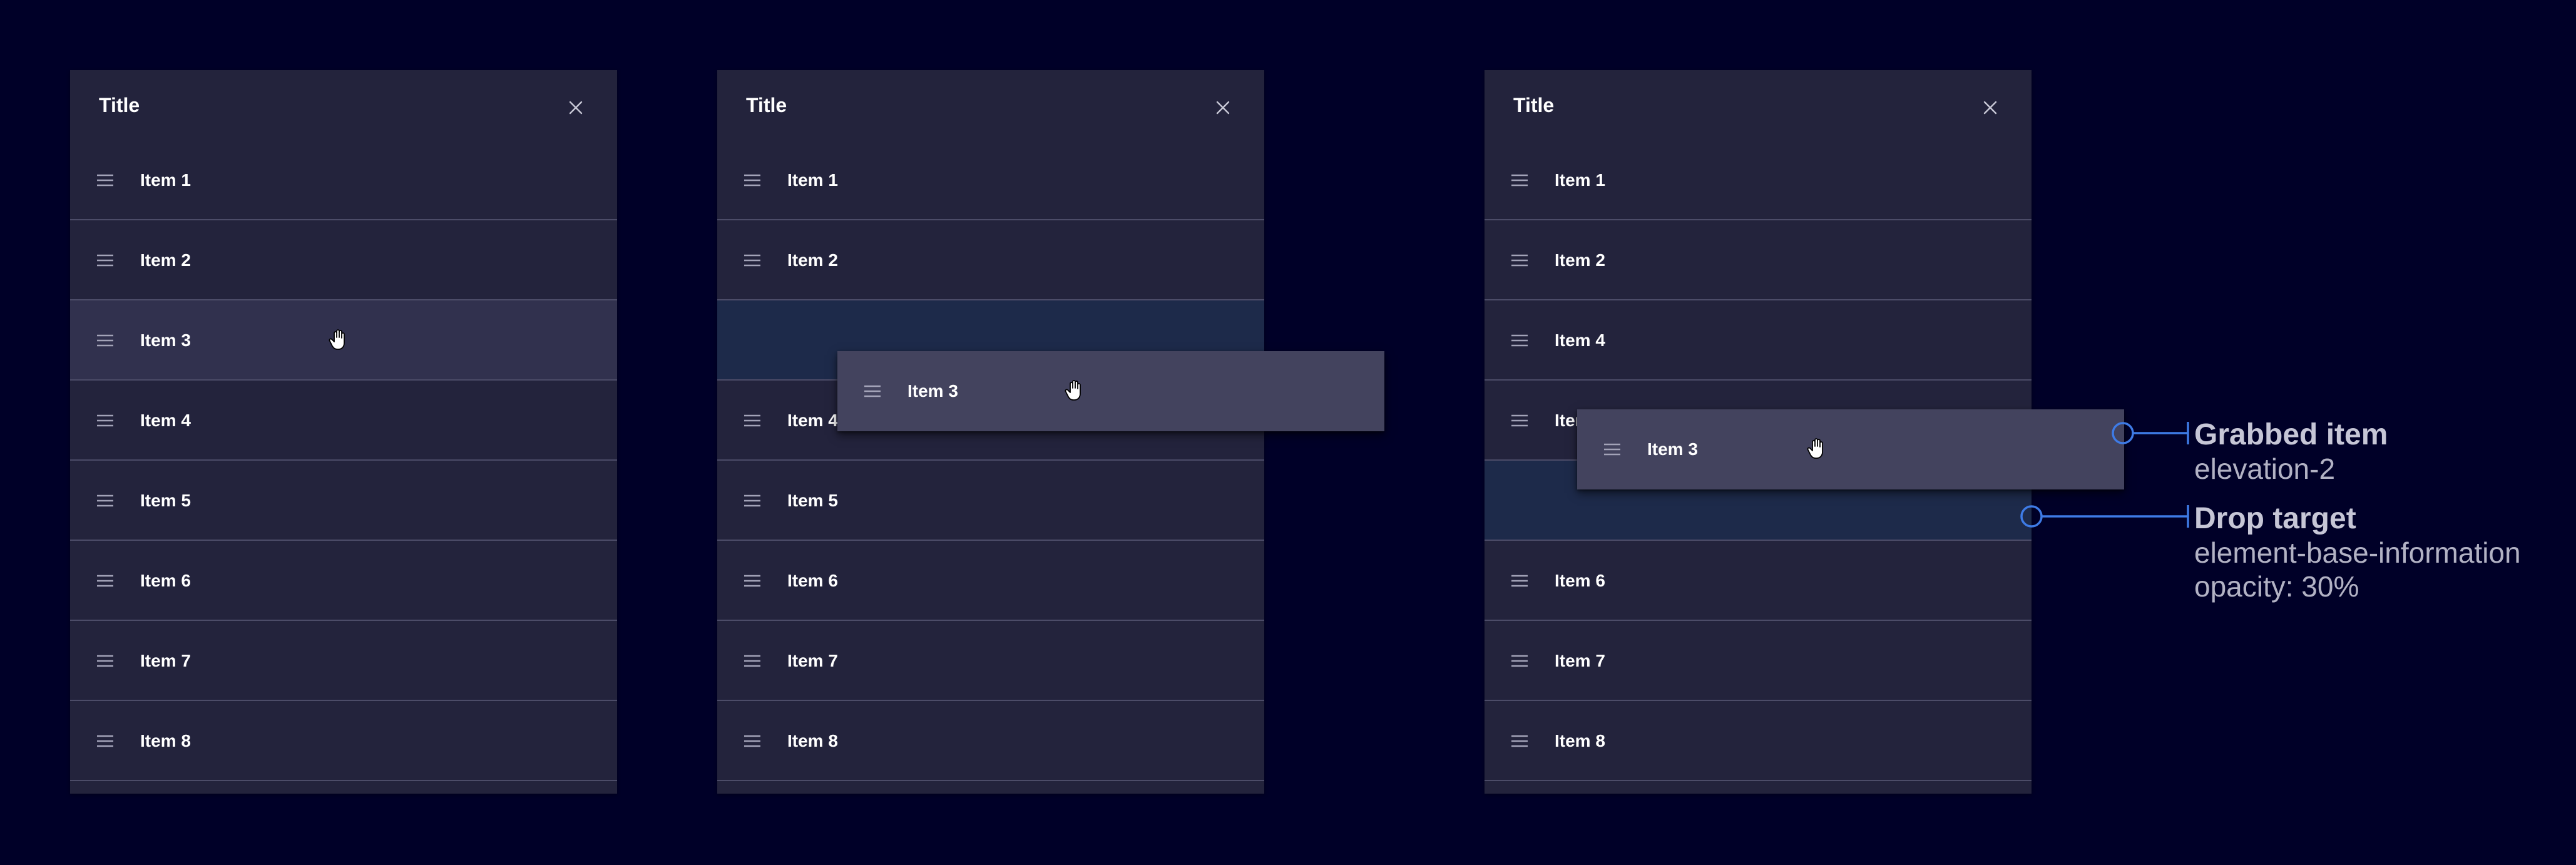  What do you see at coordinates (2291, 434) in the screenshot?
I see `annotation-title: Grabbed item` at bounding box center [2291, 434].